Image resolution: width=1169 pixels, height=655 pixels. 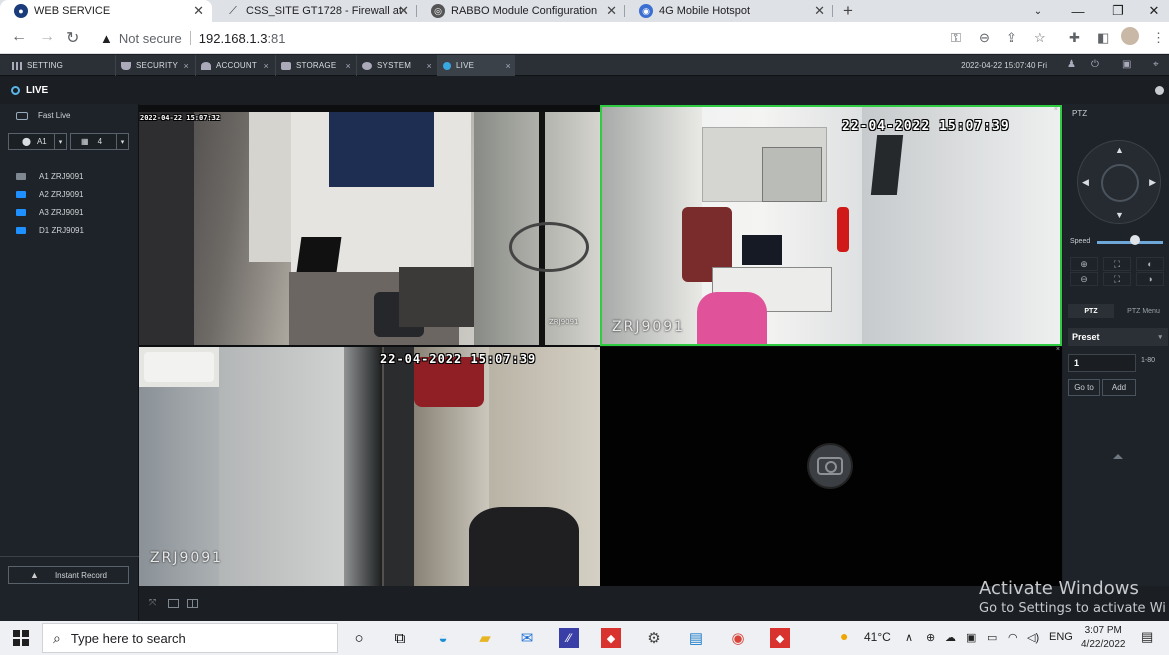 I want to click on menu-account: ACCOUNT ×, so click(x=234, y=65).